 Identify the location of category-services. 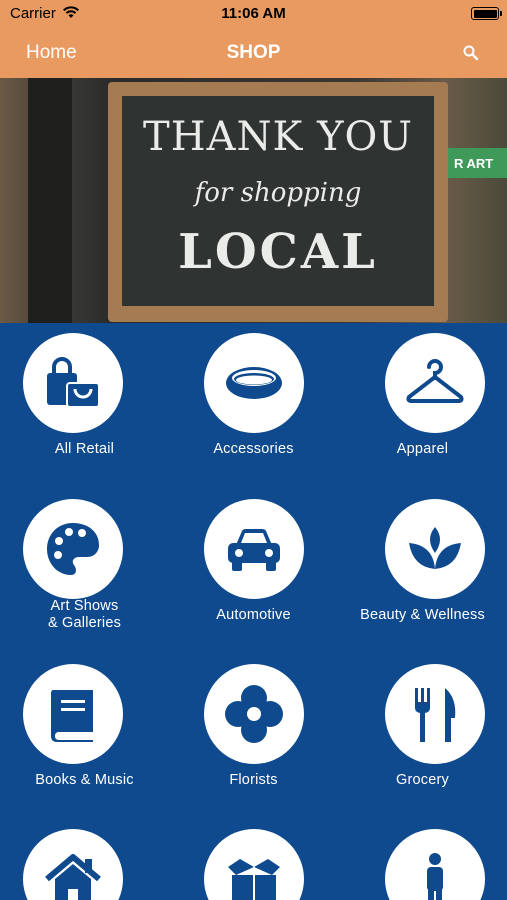
(253, 864).